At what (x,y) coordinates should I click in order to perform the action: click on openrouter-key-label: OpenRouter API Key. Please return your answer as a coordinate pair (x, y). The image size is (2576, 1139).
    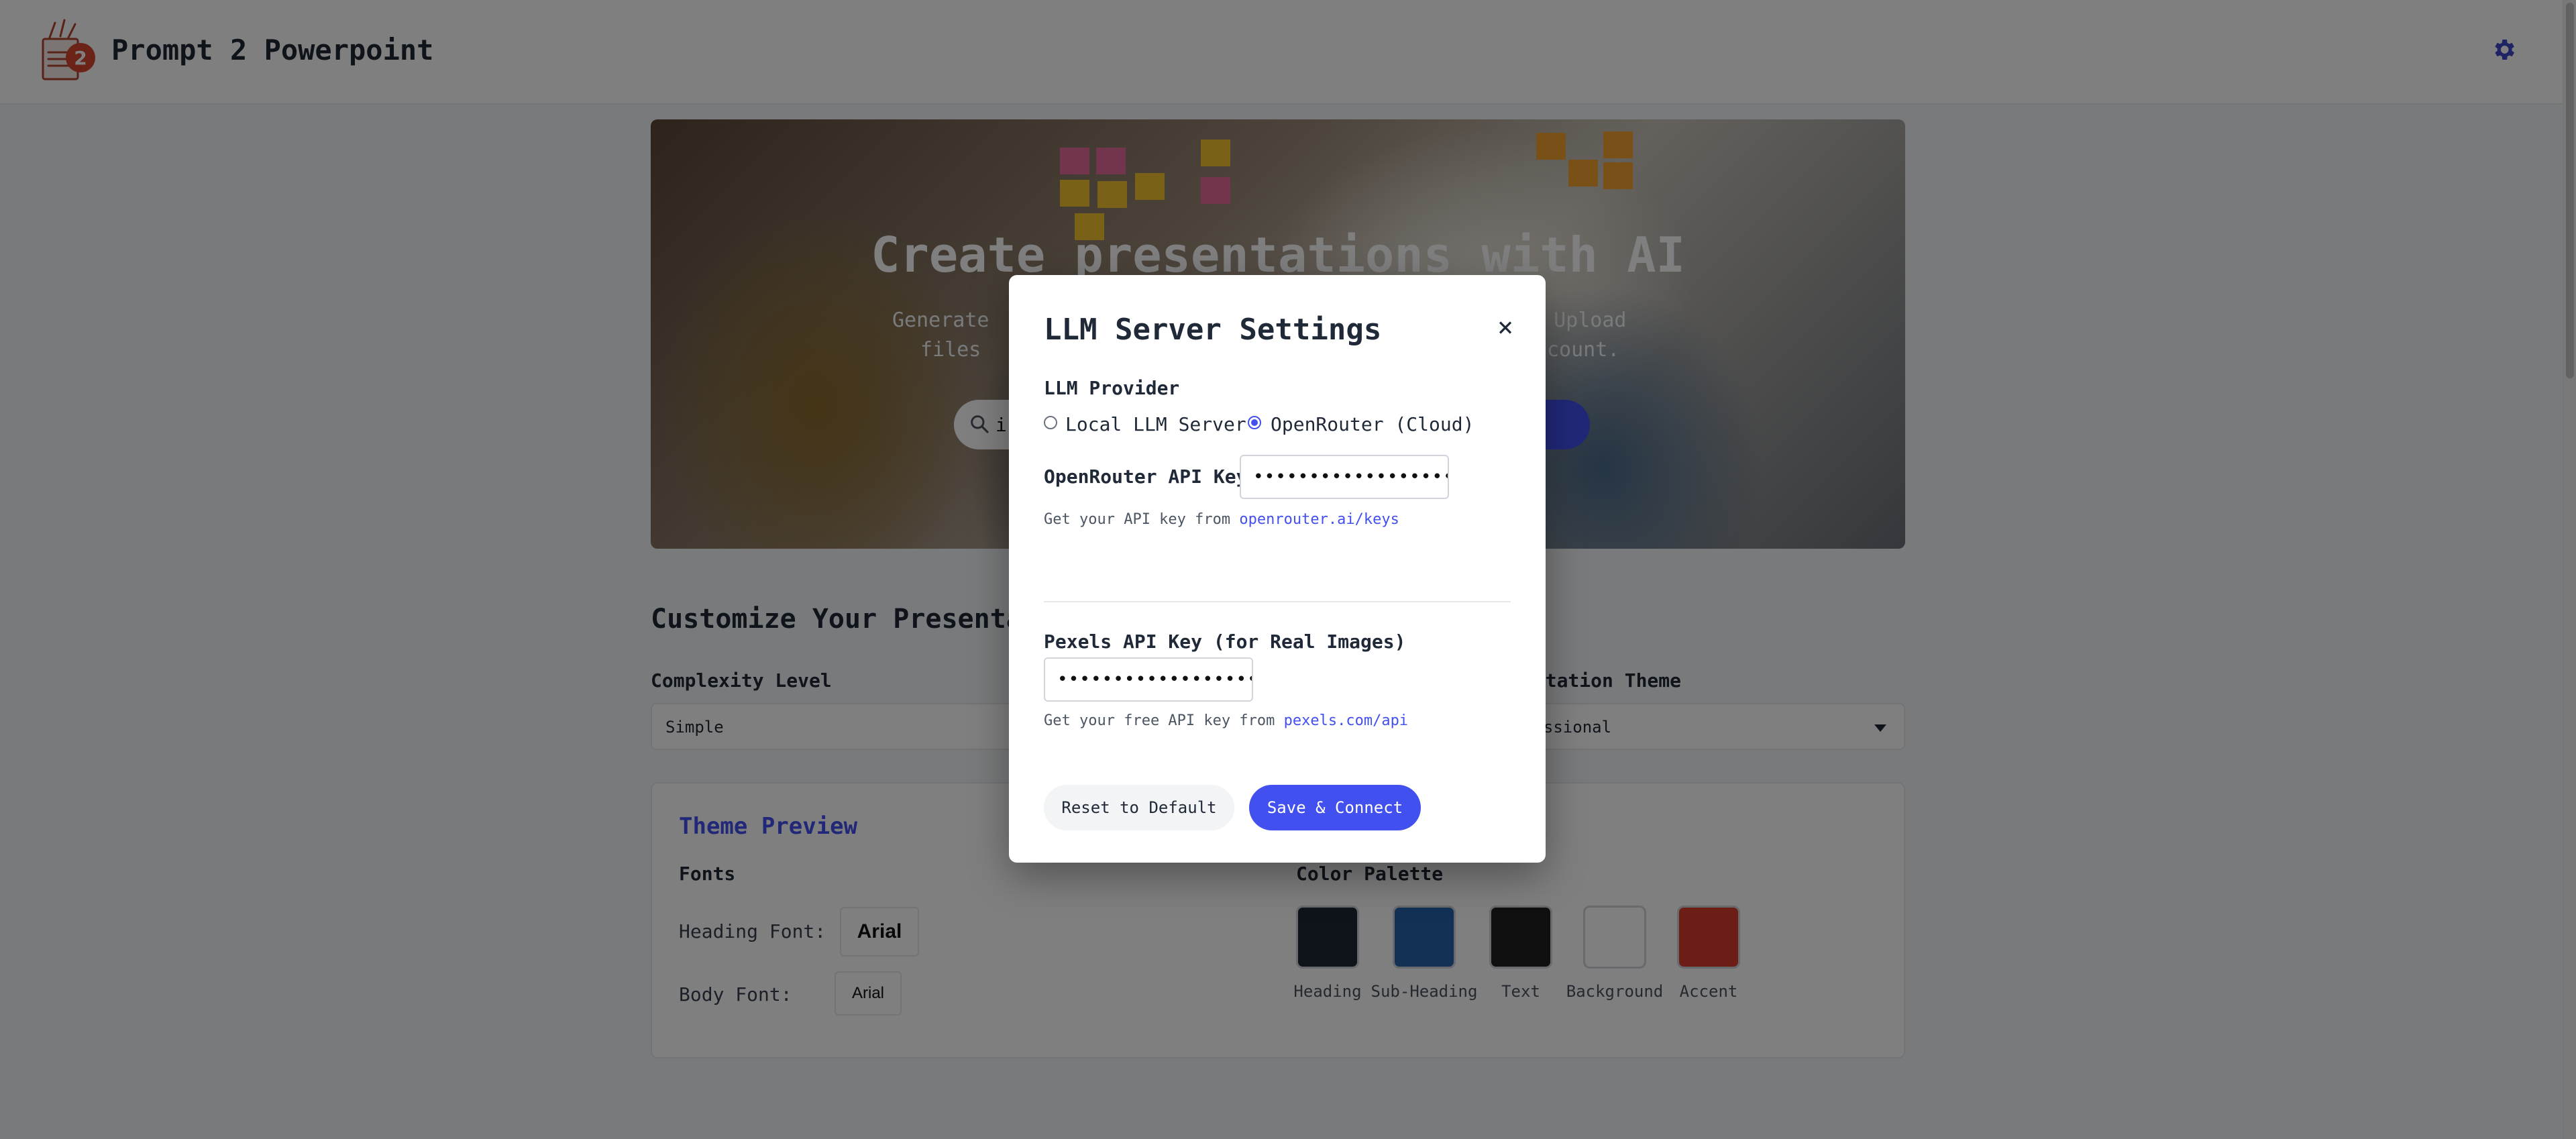
    Looking at the image, I should click on (1146, 477).